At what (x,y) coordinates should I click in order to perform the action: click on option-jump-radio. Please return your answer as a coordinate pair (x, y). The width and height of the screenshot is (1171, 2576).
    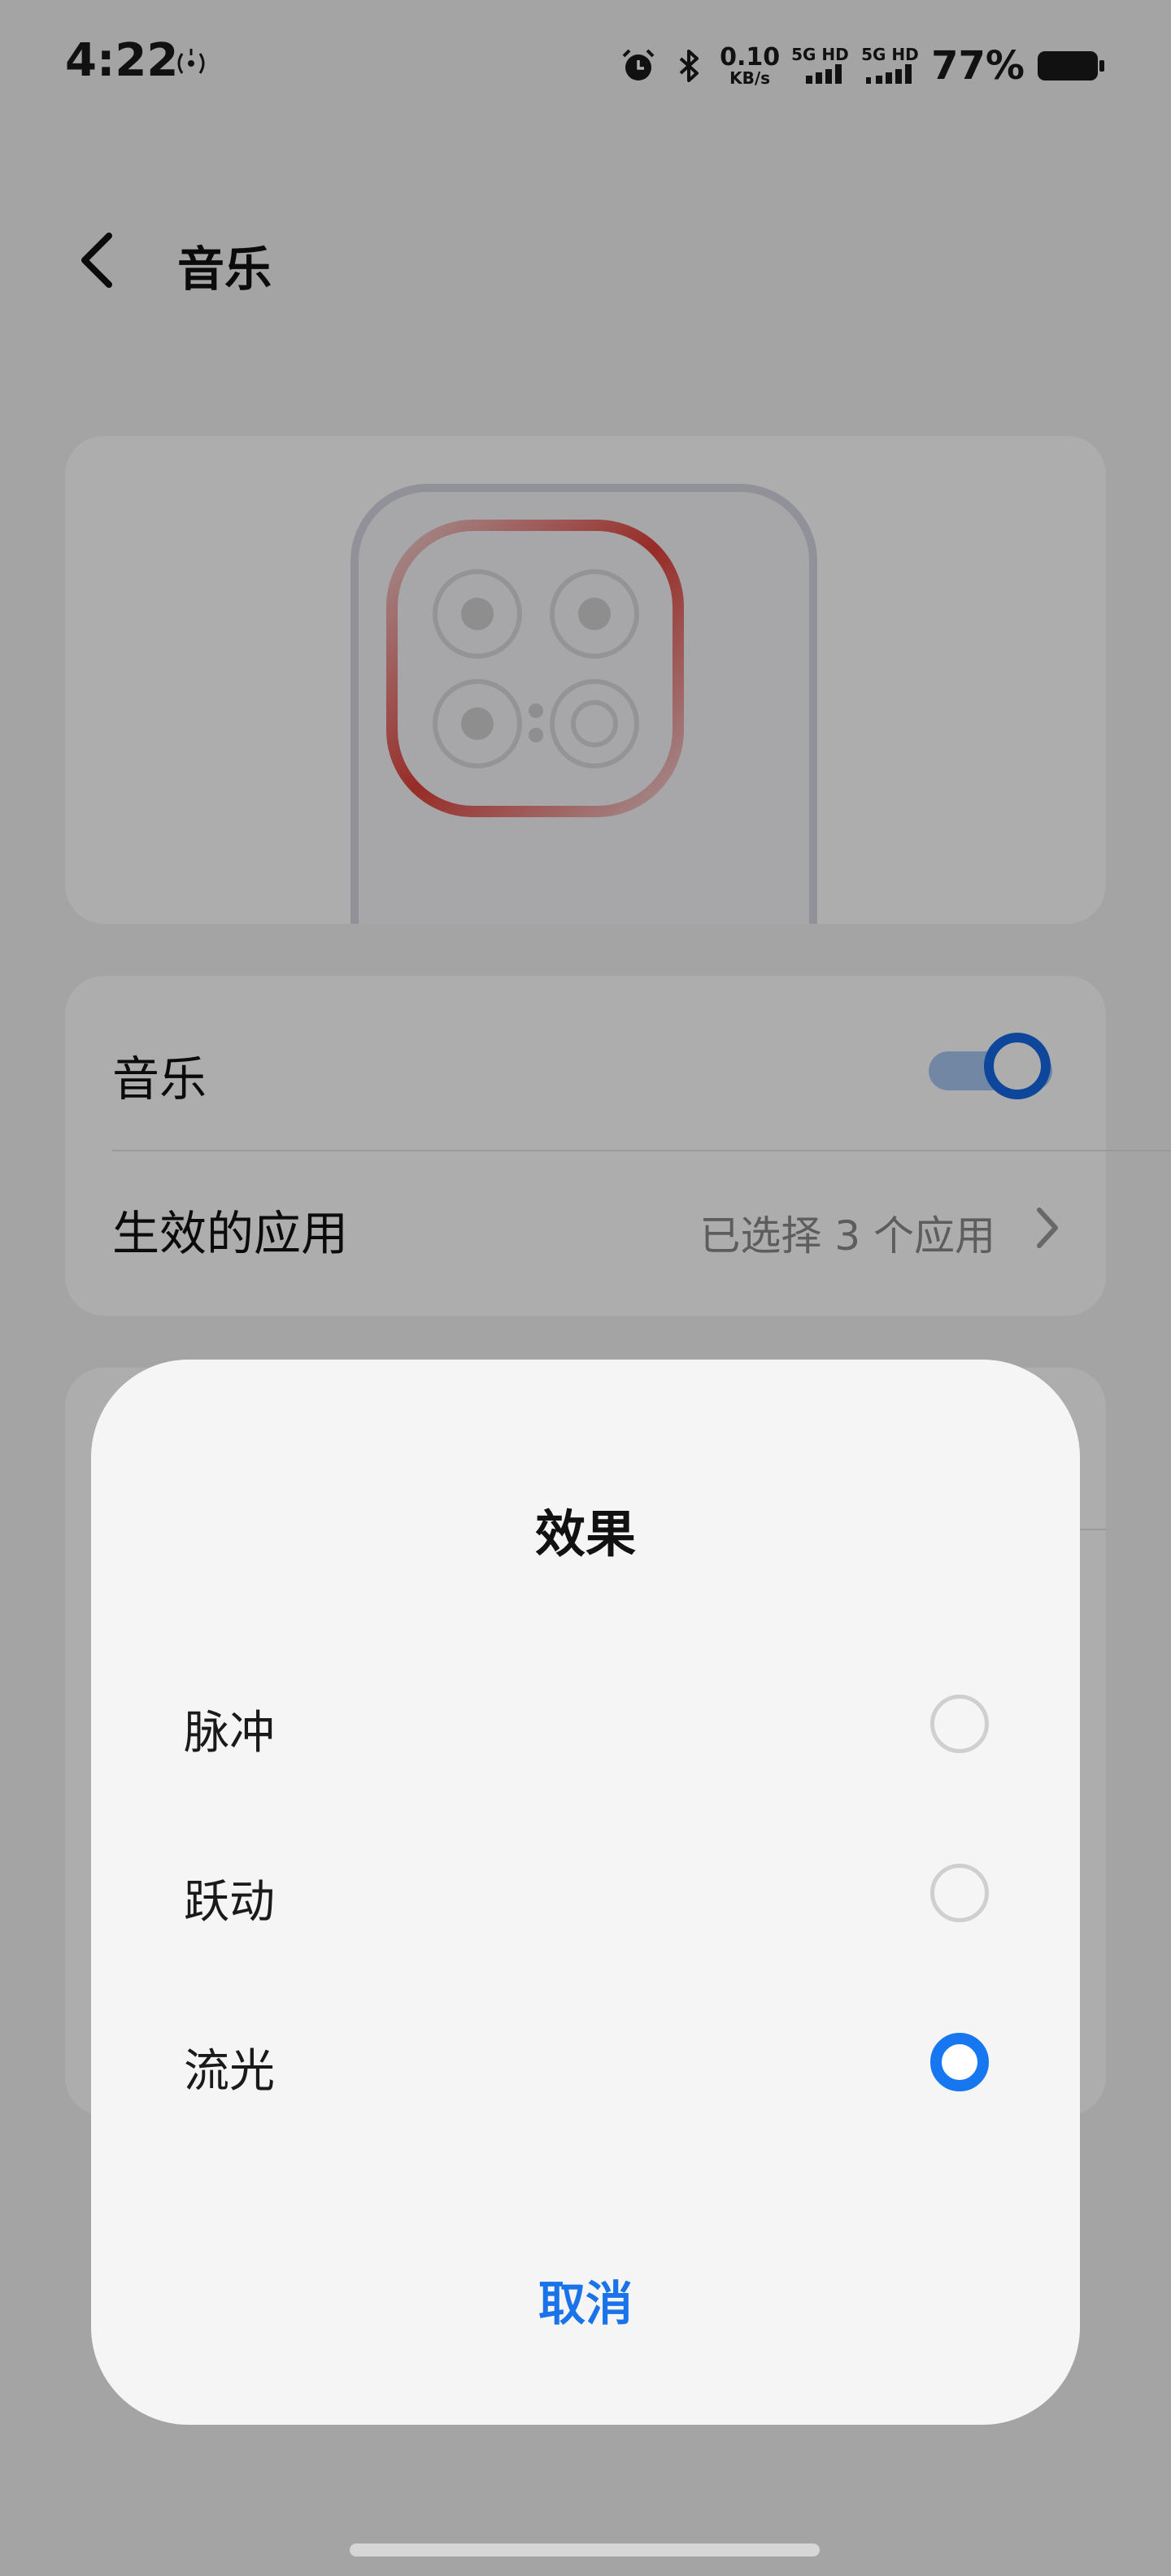
    Looking at the image, I should click on (960, 1893).